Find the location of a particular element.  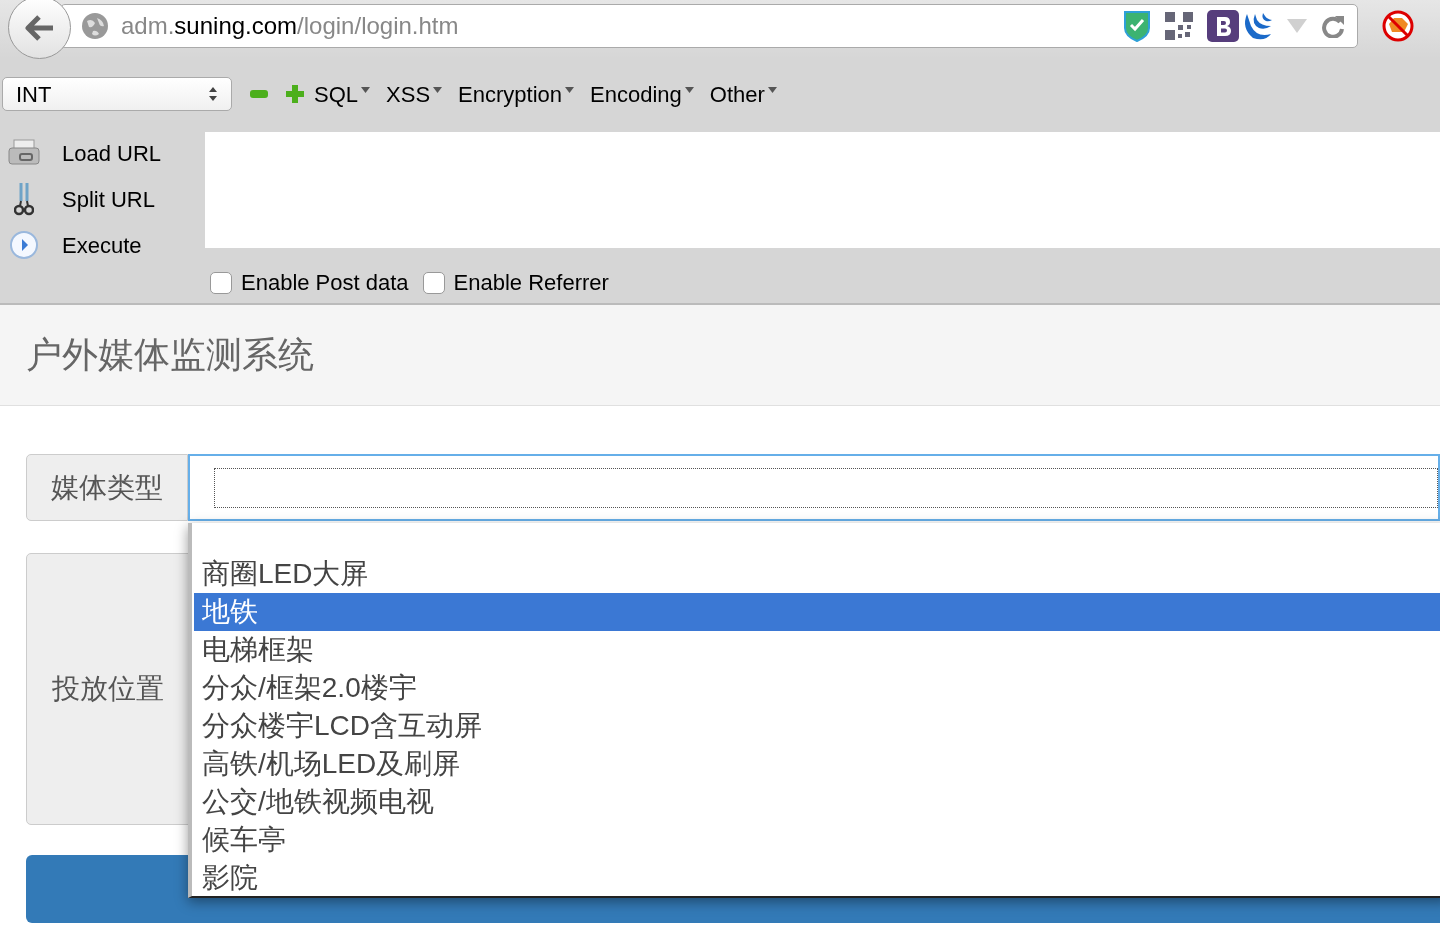

globe-icon is located at coordinates (95, 26).